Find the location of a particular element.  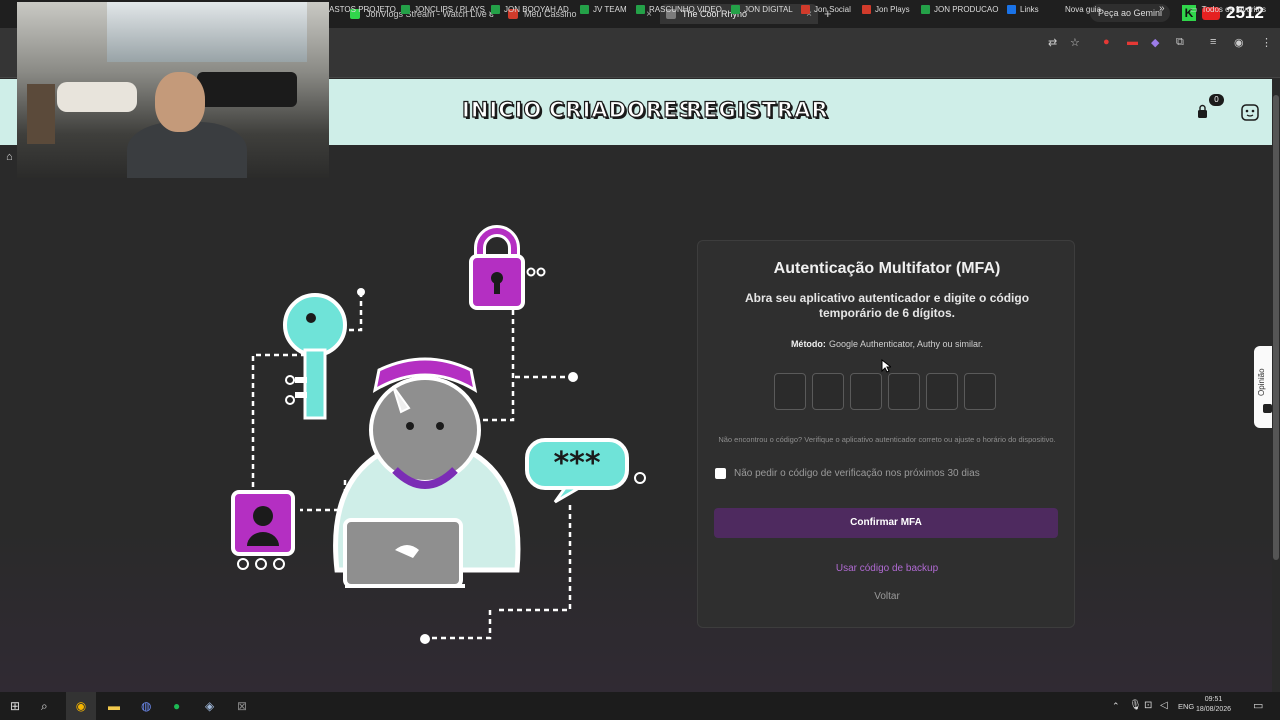

otp-input-group is located at coordinates (885, 391).